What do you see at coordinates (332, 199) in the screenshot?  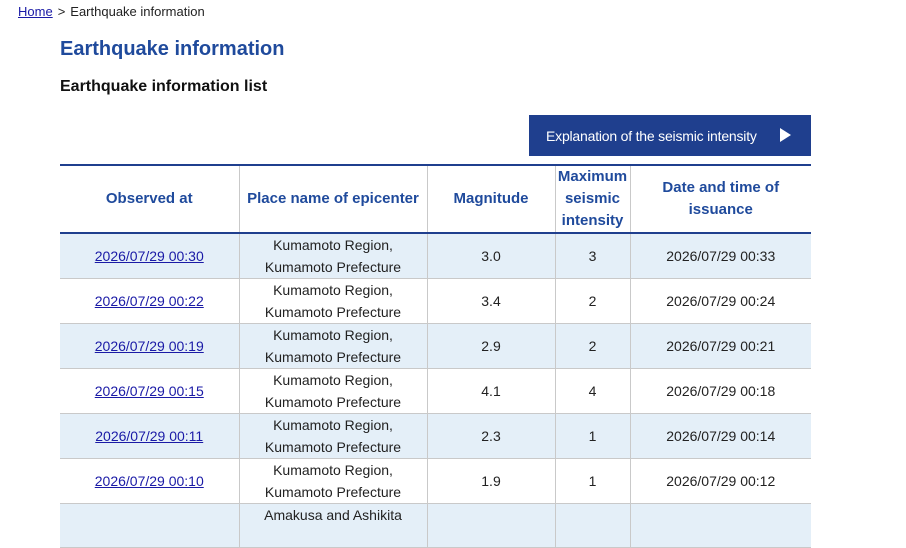 I see `header-epicenter: Place name of epicenter` at bounding box center [332, 199].